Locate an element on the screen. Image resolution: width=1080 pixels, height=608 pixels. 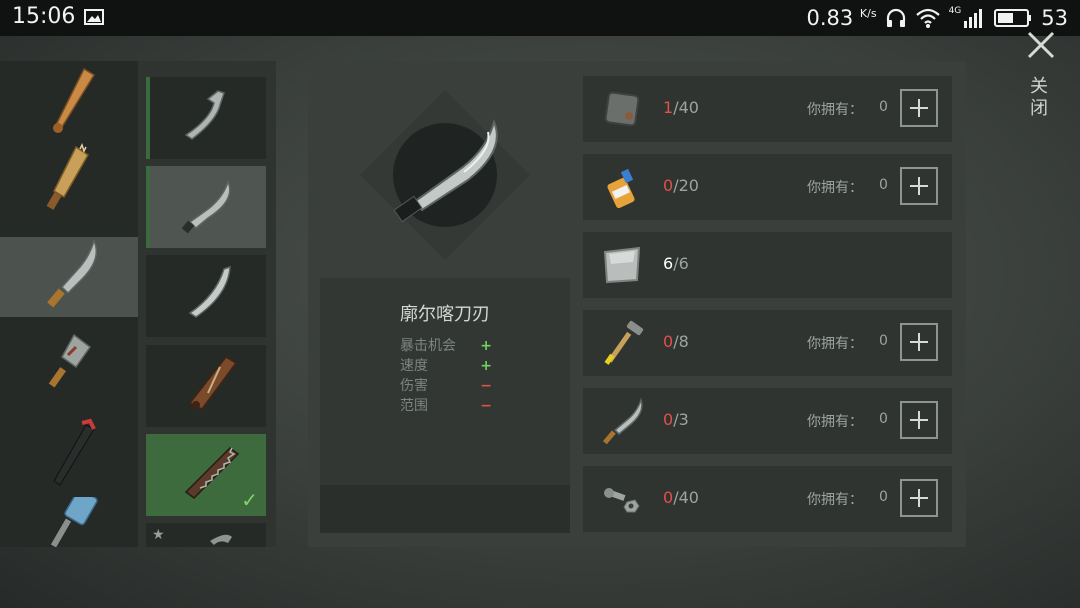
variant-kukri-blade is located at coordinates (206, 207).